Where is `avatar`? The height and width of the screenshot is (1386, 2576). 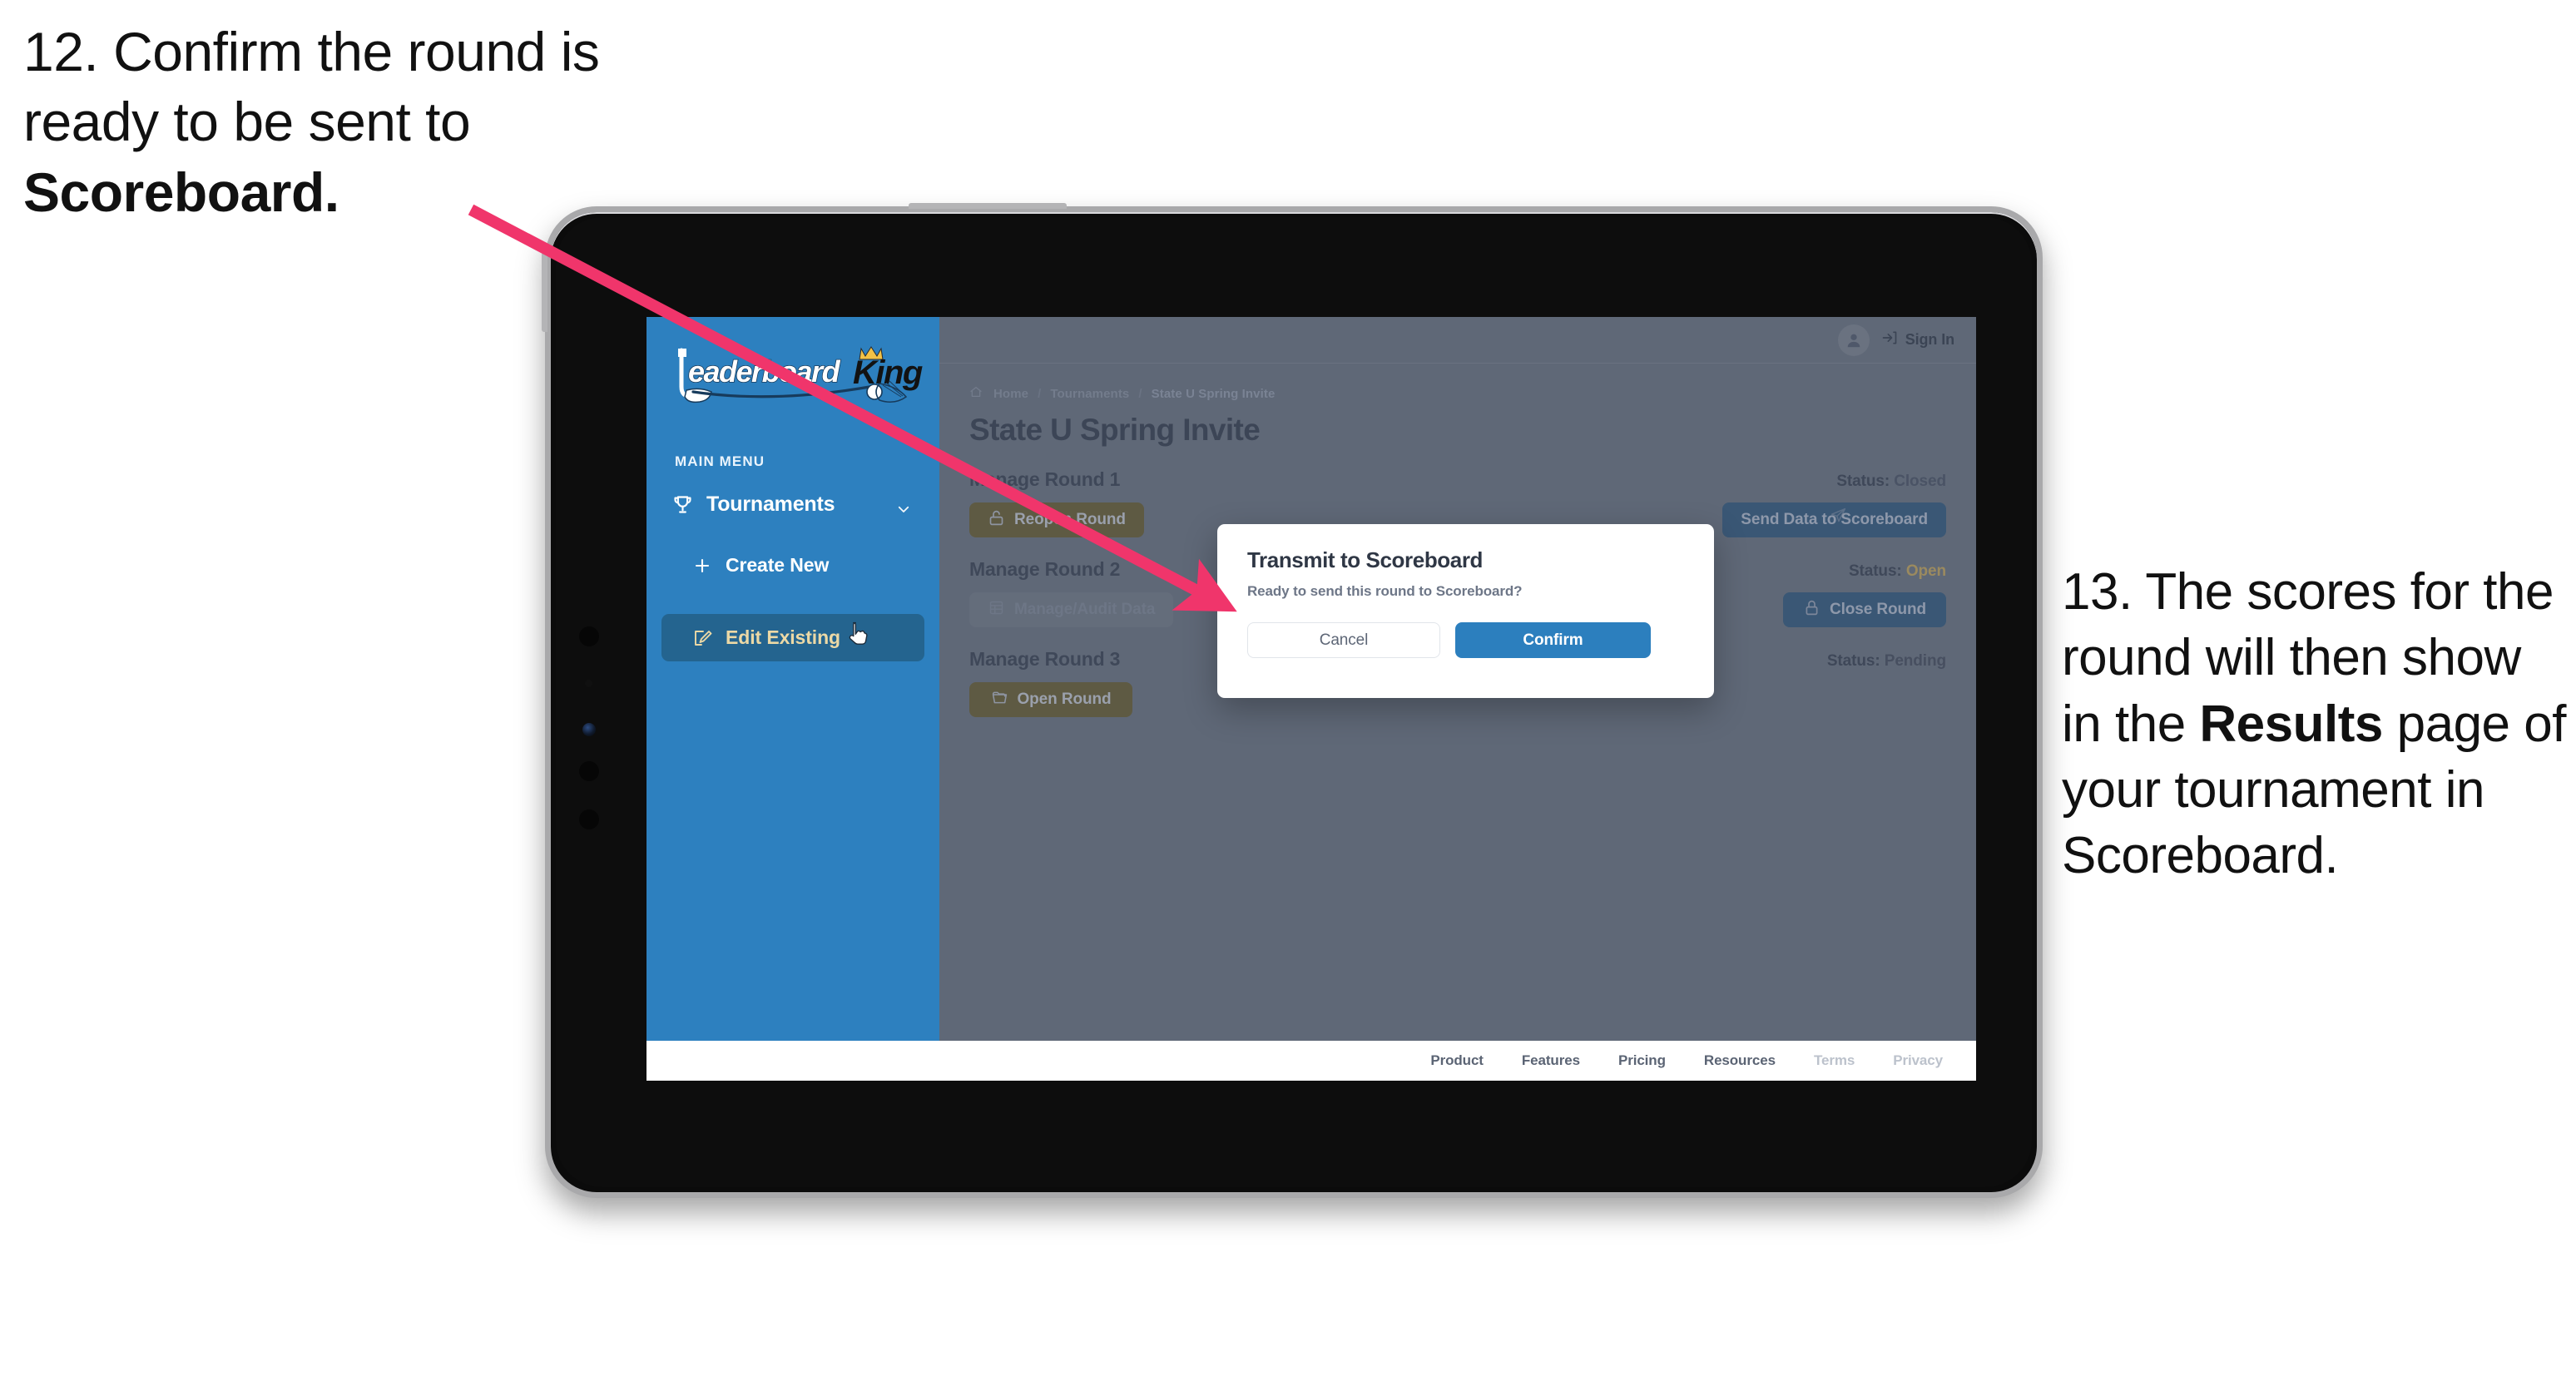
avatar is located at coordinates (1854, 340).